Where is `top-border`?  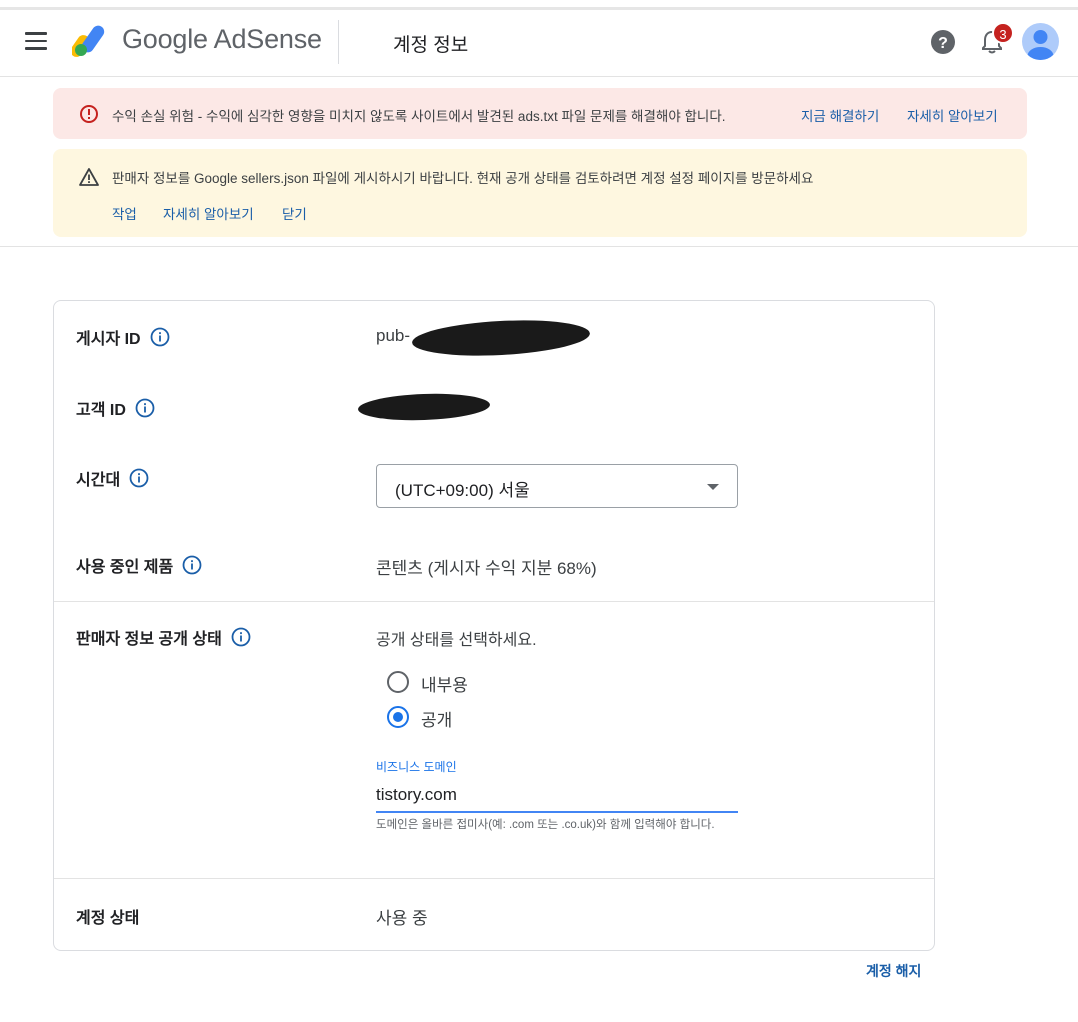
top-border is located at coordinates (539, 5).